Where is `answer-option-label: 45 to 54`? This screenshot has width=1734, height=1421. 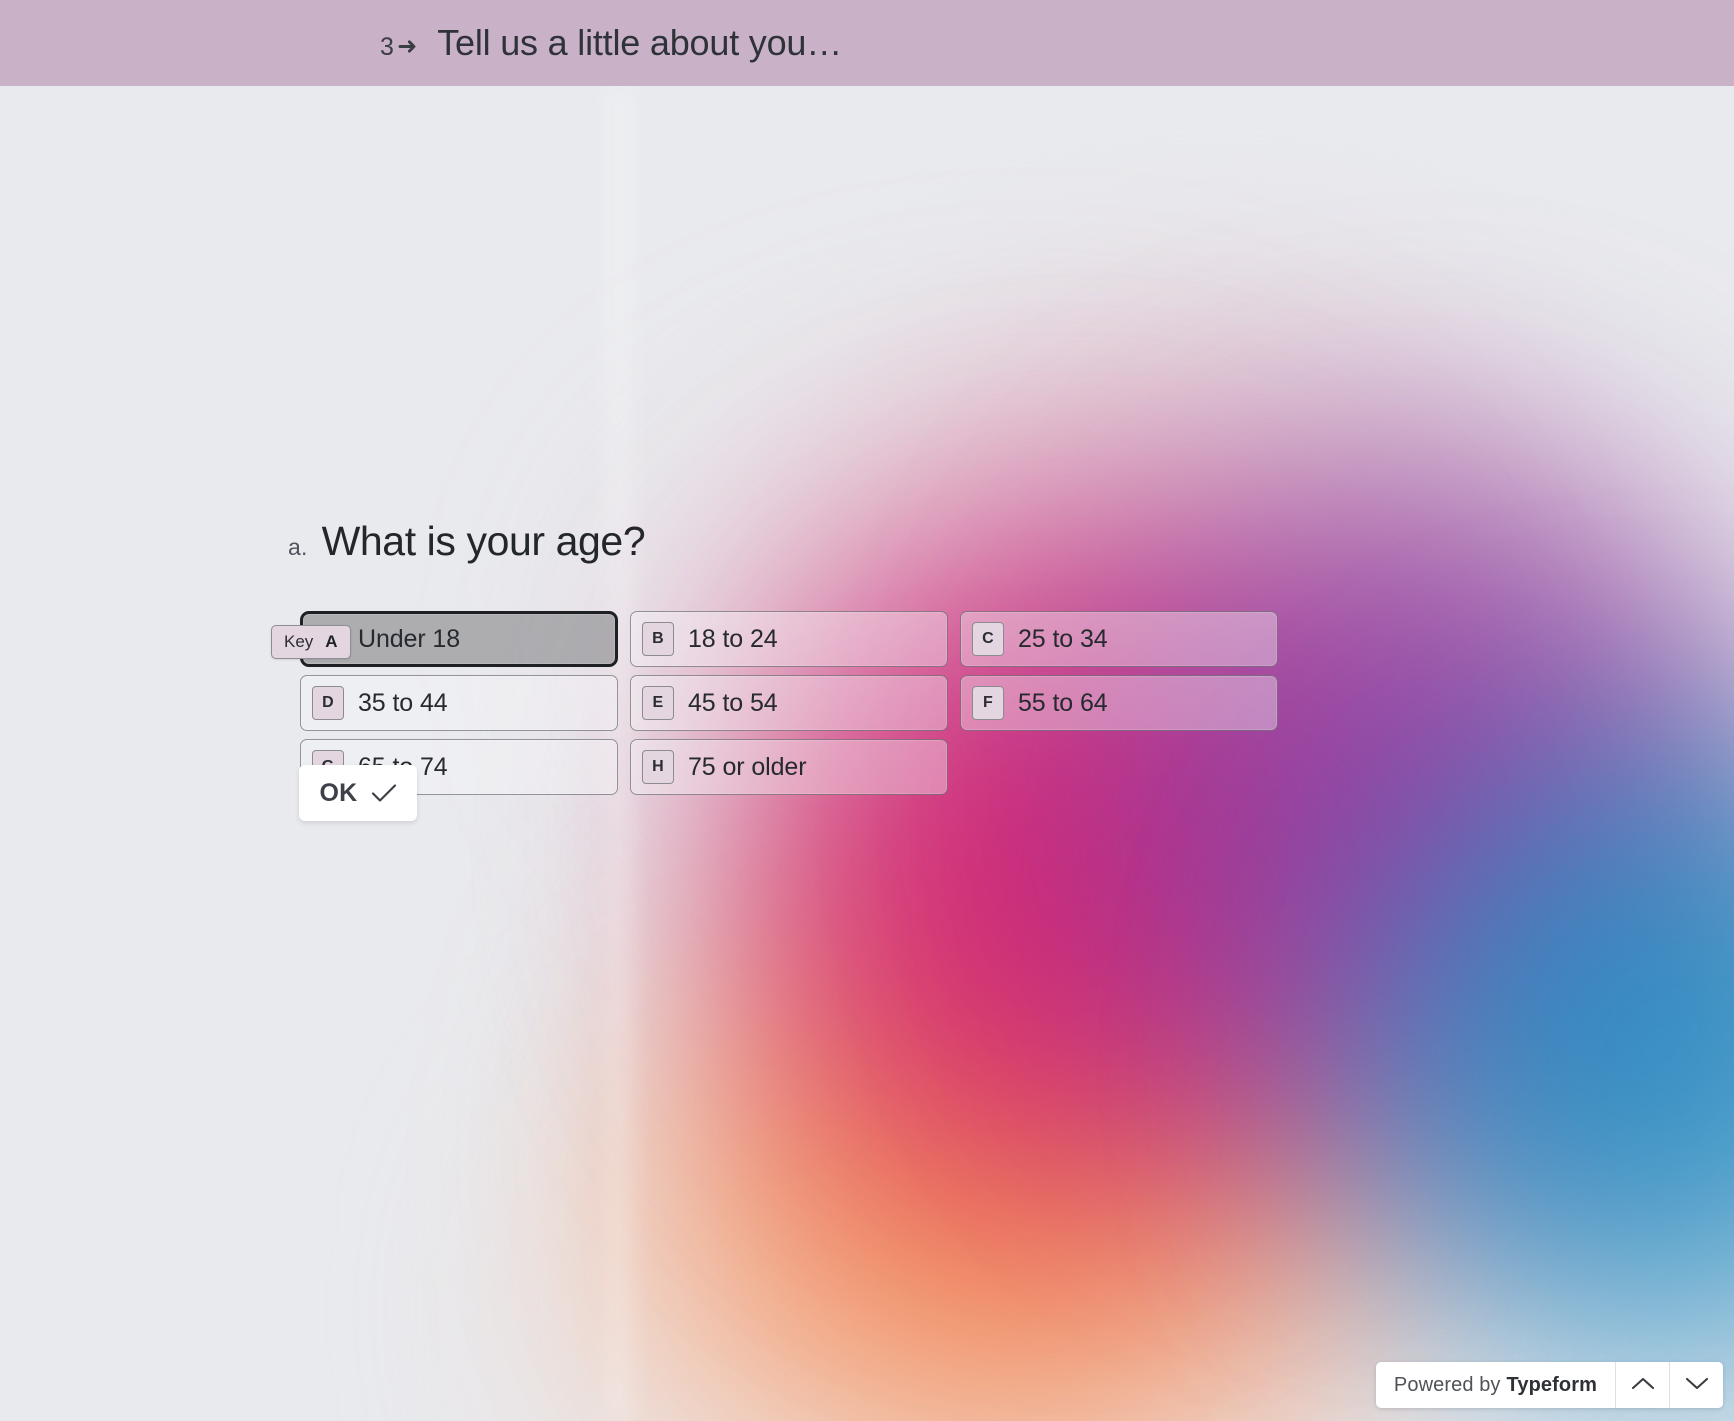
answer-option-label: 45 to 54 is located at coordinates (733, 702).